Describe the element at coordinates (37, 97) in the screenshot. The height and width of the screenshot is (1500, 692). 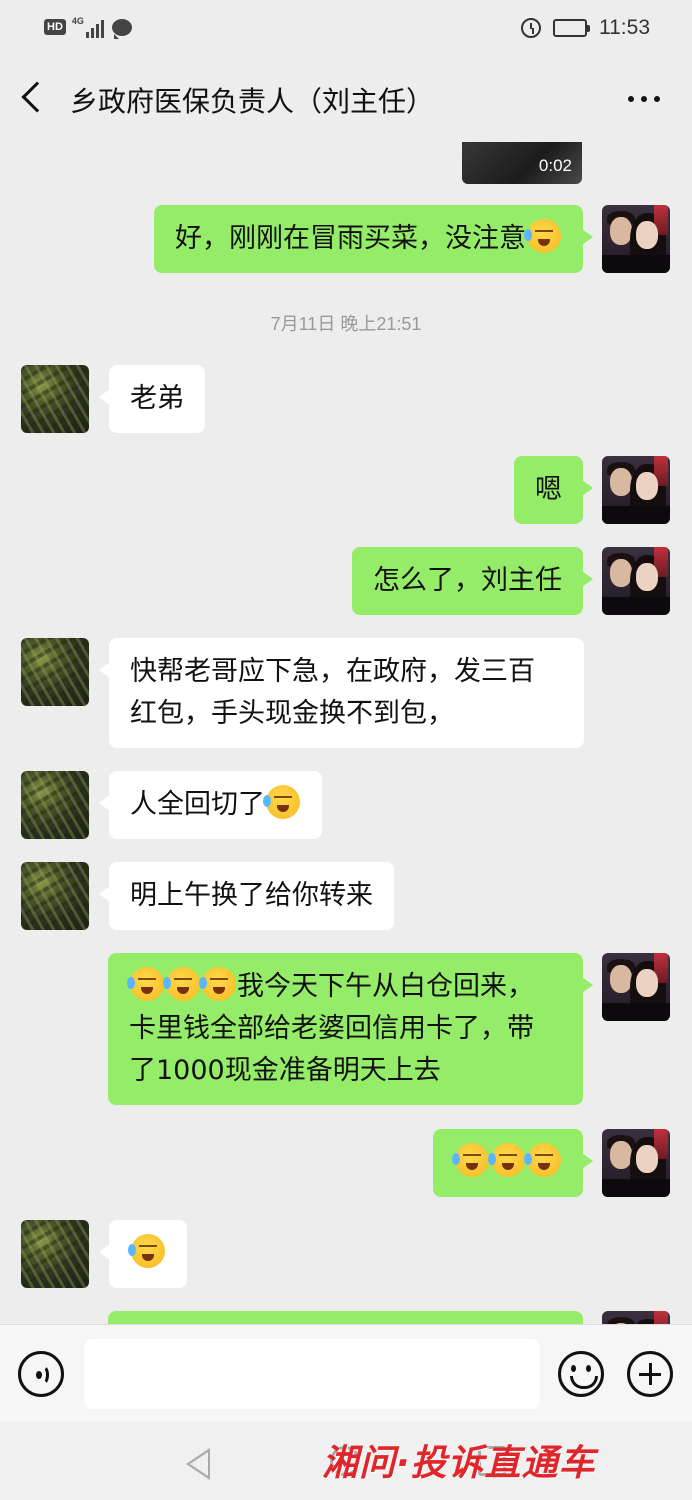
I see `back-arrow-icon` at that location.